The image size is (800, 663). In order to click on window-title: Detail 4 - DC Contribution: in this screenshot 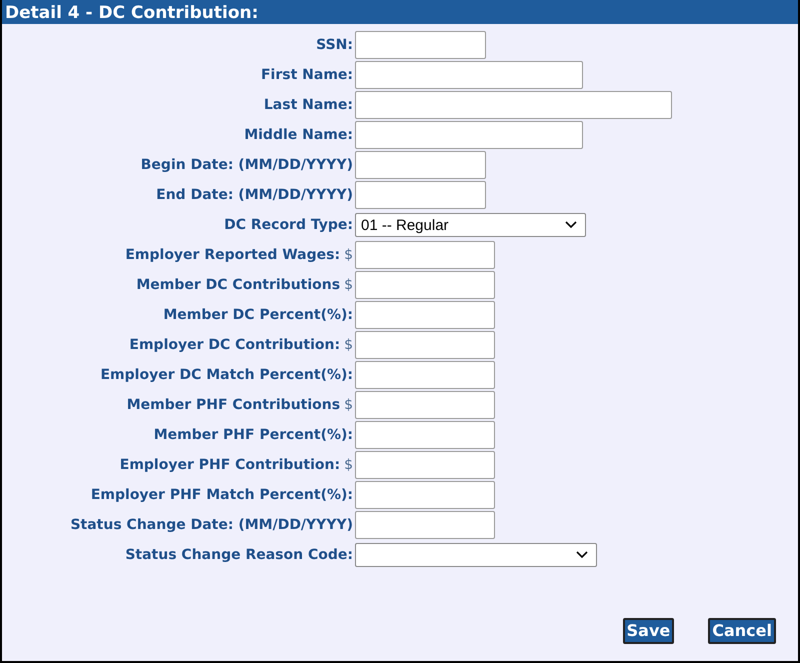, I will do `click(131, 13)`.